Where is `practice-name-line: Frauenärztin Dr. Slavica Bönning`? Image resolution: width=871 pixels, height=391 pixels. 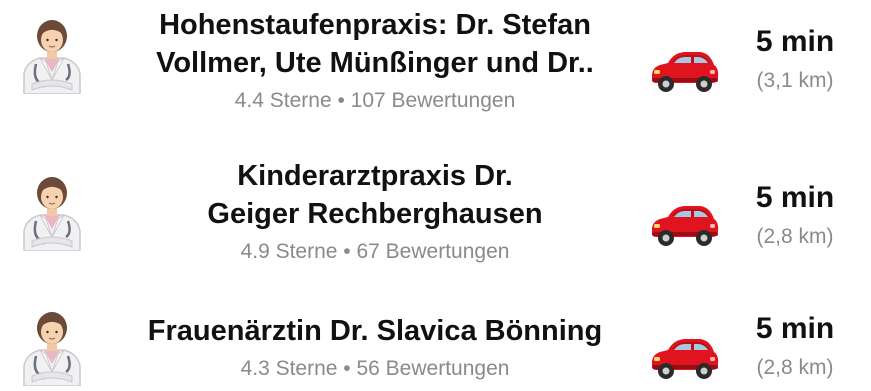 practice-name-line: Frauenärztin Dr. Slavica Bönning is located at coordinates (375, 331).